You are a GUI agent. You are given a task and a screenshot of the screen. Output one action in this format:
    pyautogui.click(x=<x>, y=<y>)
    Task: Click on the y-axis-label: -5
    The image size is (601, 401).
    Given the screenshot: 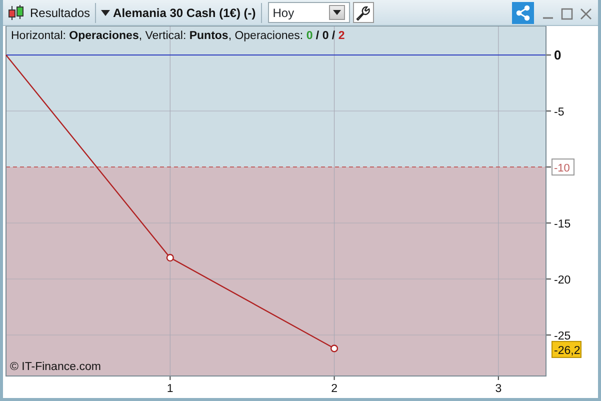 What is the action you would take?
    pyautogui.click(x=559, y=112)
    